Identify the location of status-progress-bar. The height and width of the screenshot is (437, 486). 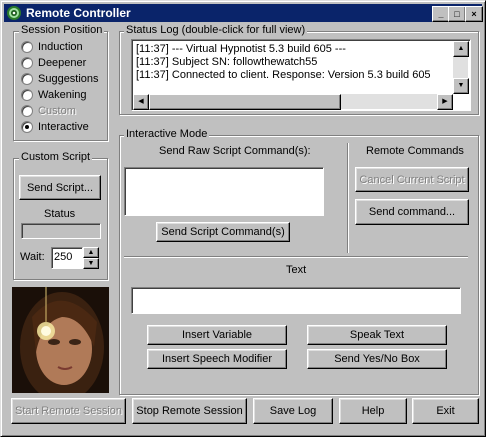
(61, 231).